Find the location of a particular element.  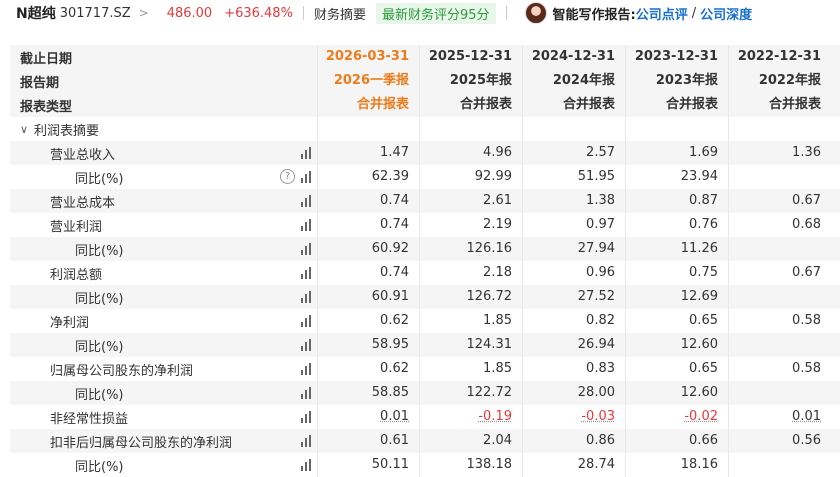

table-cell: 0.68 is located at coordinates (779, 225).